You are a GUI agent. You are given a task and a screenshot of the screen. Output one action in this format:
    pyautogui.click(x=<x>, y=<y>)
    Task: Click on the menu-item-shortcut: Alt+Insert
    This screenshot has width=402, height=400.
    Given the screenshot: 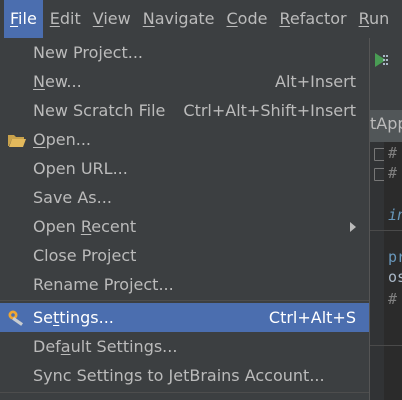 What is the action you would take?
    pyautogui.click(x=315, y=81)
    